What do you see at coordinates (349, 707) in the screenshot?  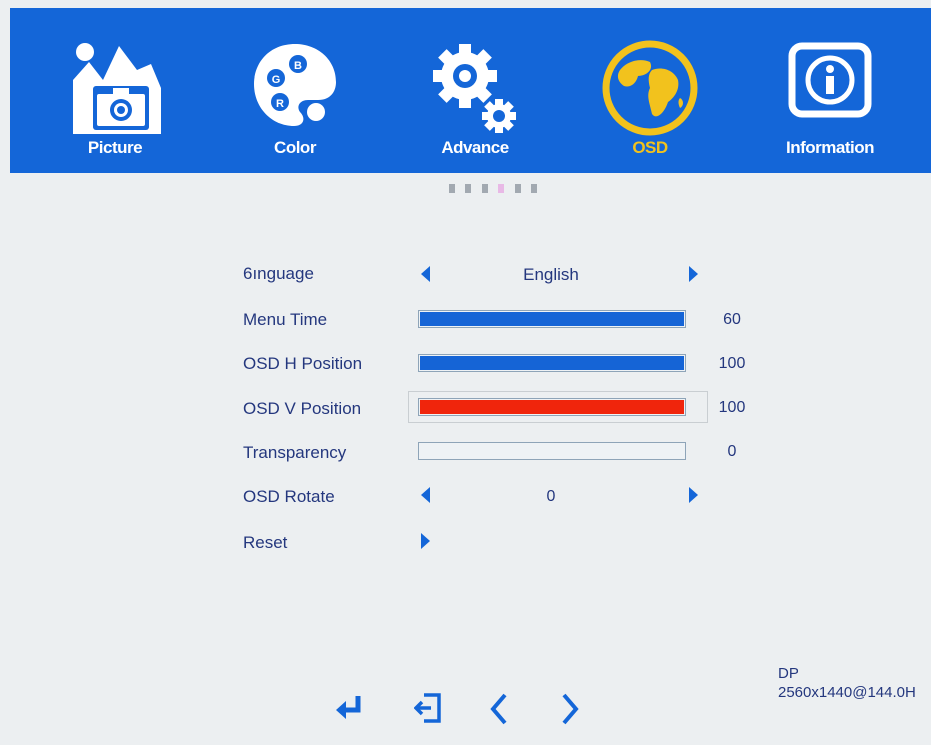 I see `enter-icon` at bounding box center [349, 707].